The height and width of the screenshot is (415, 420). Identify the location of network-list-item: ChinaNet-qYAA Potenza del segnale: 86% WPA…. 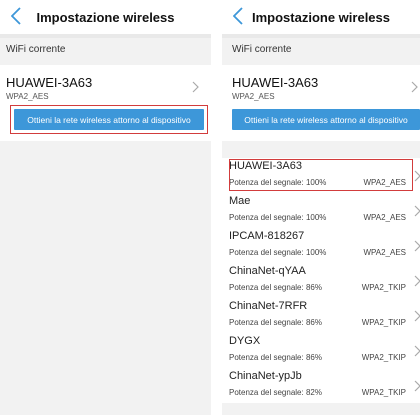
(321, 280).